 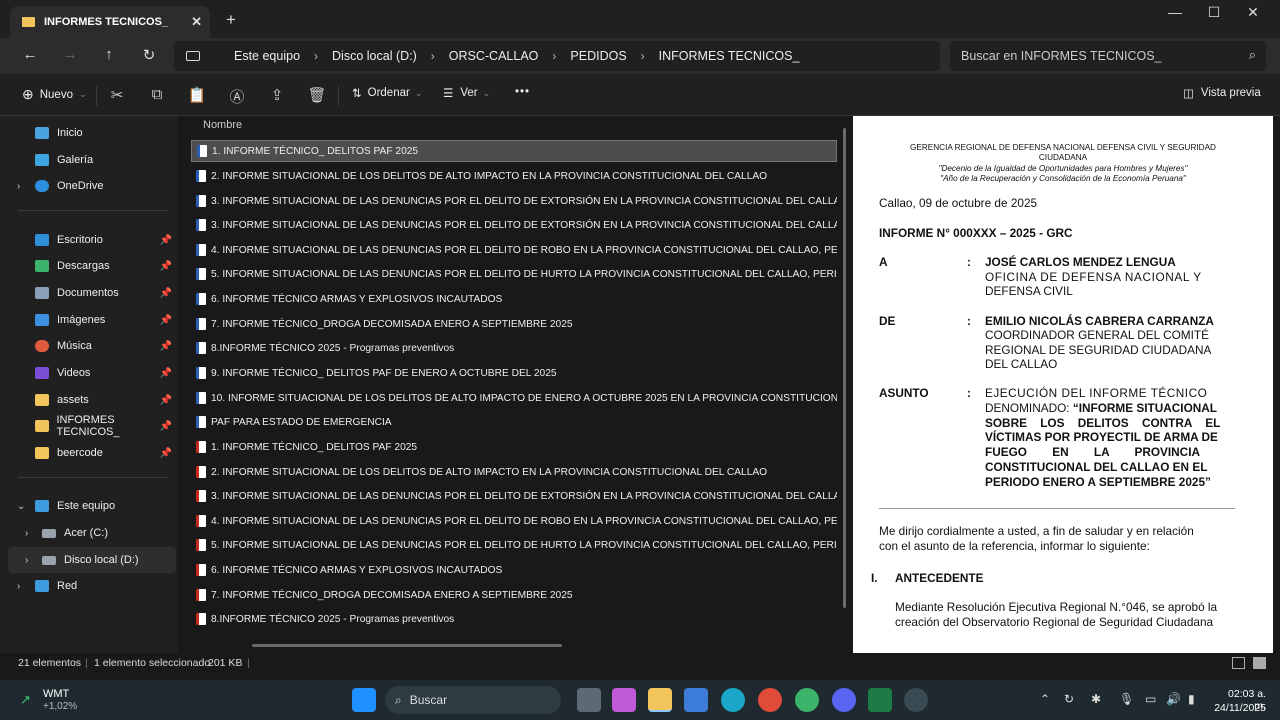 What do you see at coordinates (21, 506) in the screenshot?
I see `chevron-down-icon: ⌄` at bounding box center [21, 506].